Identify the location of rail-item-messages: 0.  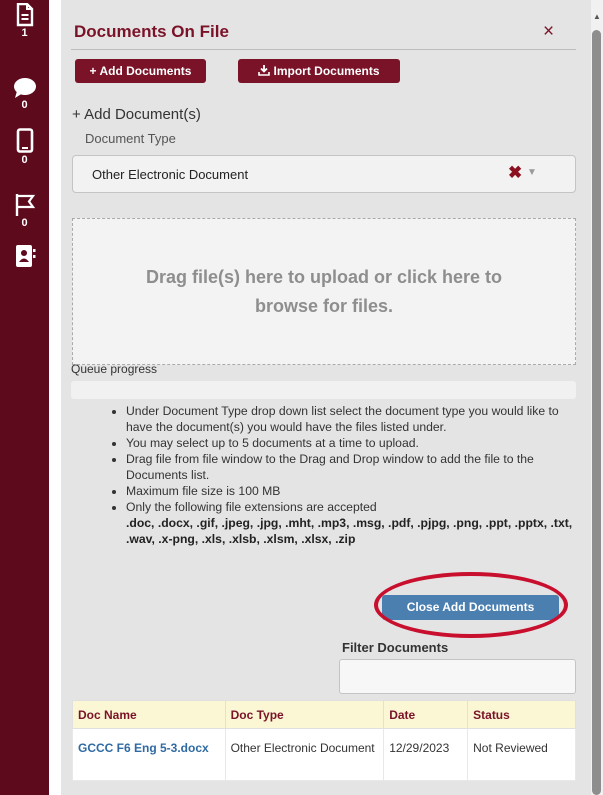
(24, 94).